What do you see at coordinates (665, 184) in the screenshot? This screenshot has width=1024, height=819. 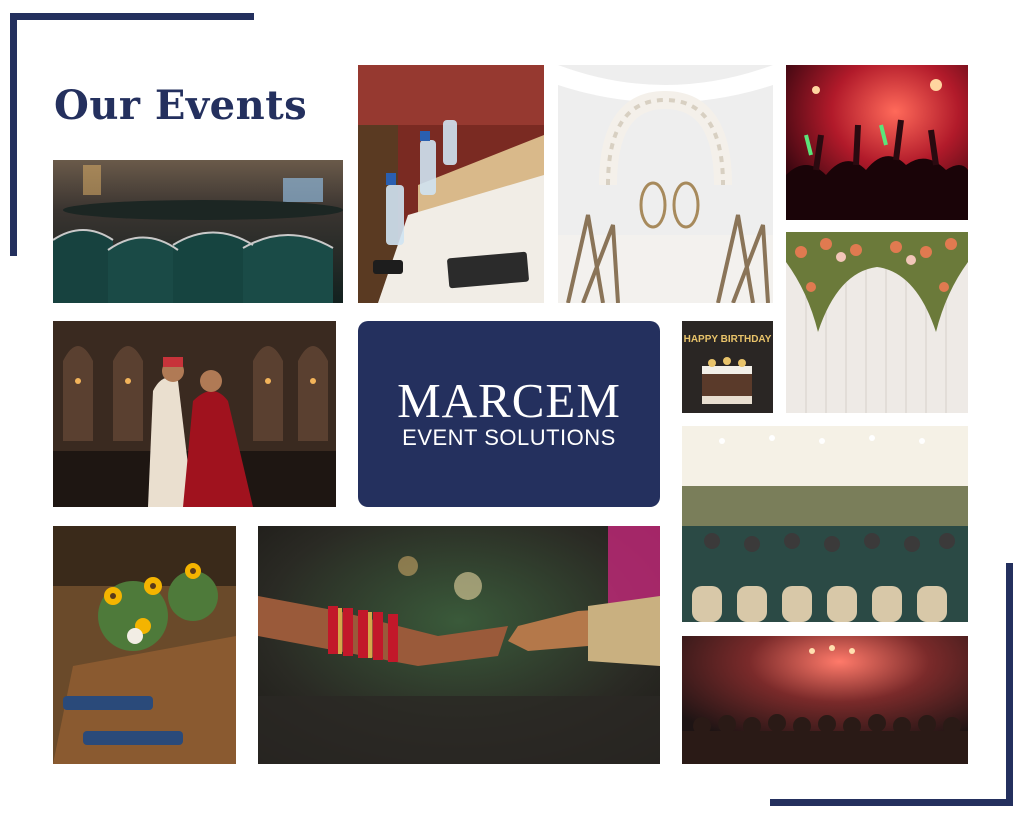 I see `photo-wedding-arch` at bounding box center [665, 184].